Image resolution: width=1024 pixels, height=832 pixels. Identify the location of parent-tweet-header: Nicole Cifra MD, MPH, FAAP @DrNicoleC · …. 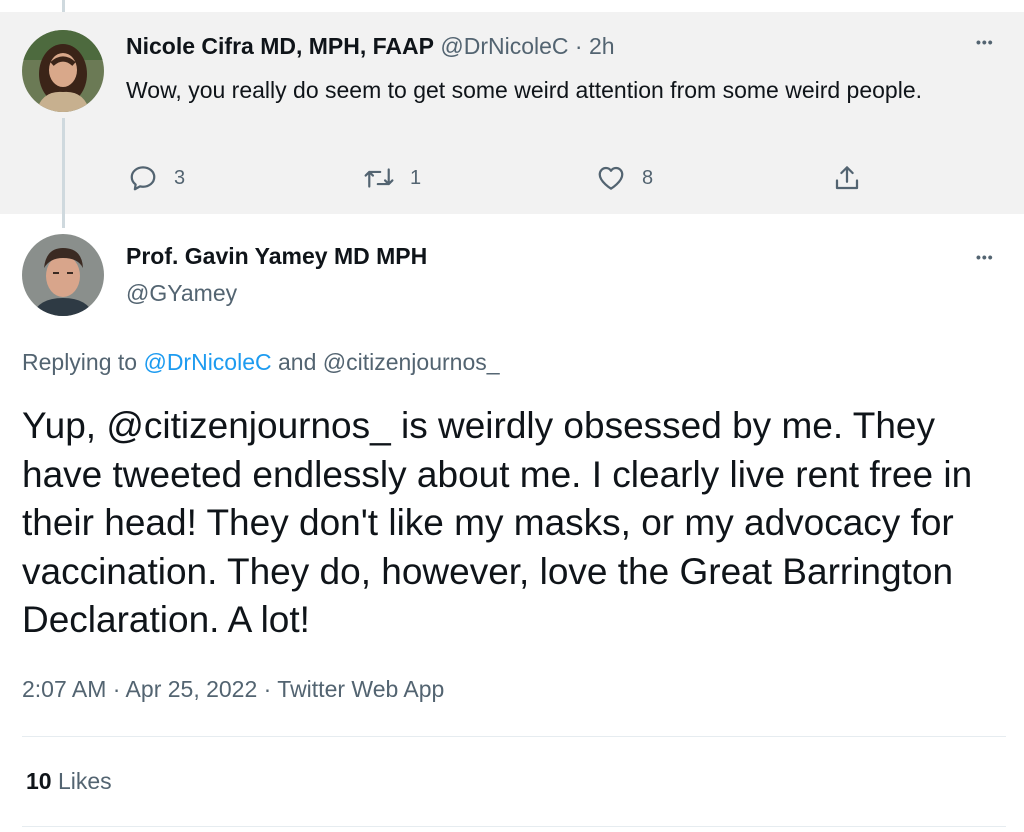
(370, 46).